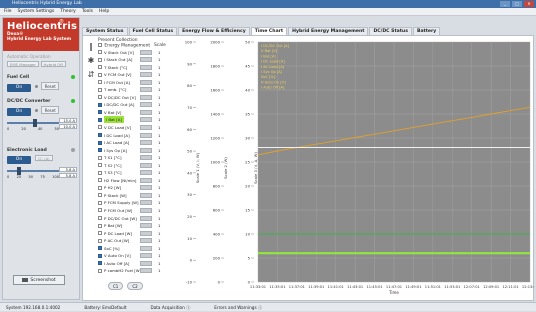  Describe the element at coordinates (138, 113) in the screenshot. I see `parameter-row: V Bat [V] 1` at that location.